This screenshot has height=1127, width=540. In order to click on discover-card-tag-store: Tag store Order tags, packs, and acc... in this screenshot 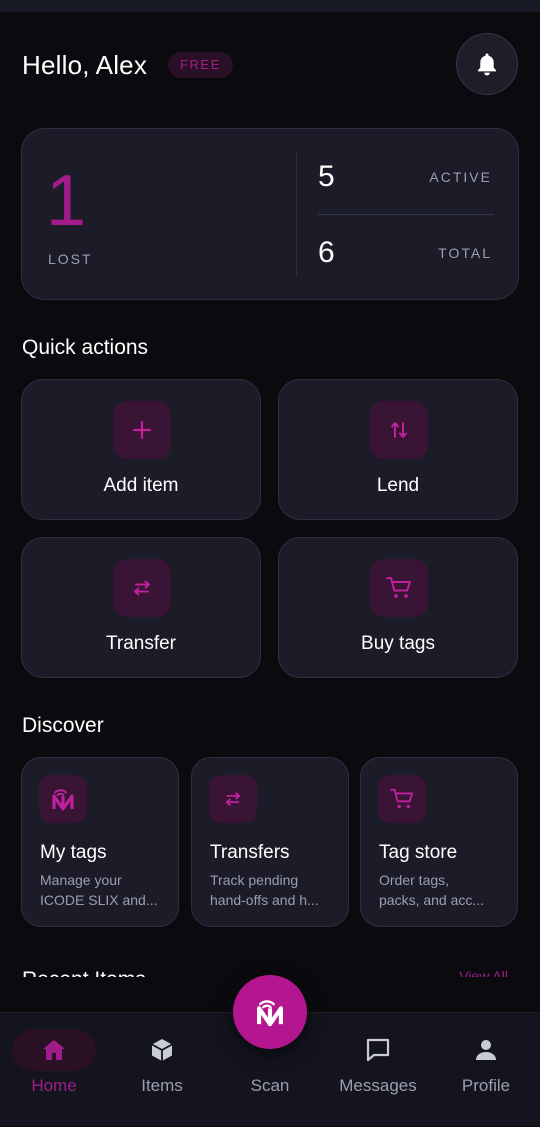, I will do `click(439, 842)`.